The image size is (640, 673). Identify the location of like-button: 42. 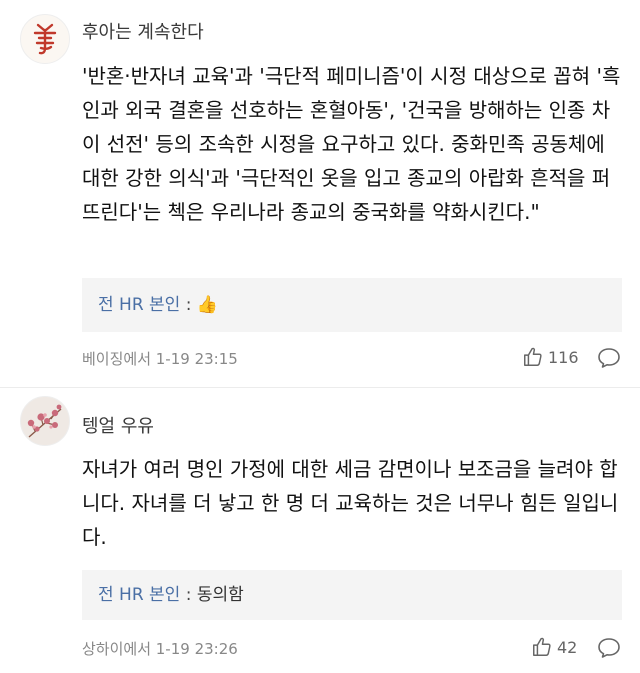
(554, 647).